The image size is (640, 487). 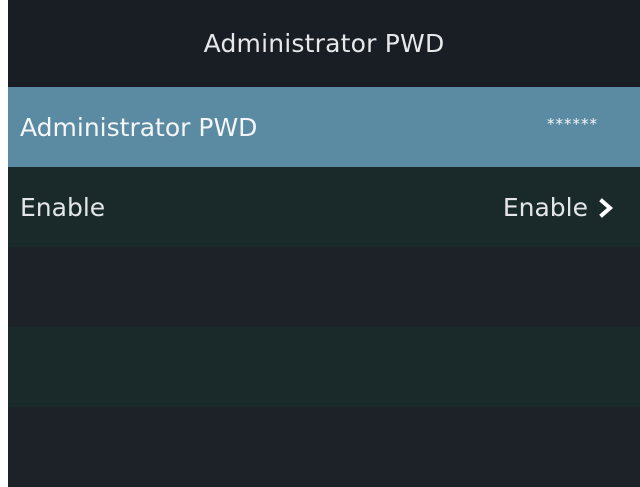 What do you see at coordinates (139, 127) in the screenshot?
I see `menu-item-label: Administrator PWD` at bounding box center [139, 127].